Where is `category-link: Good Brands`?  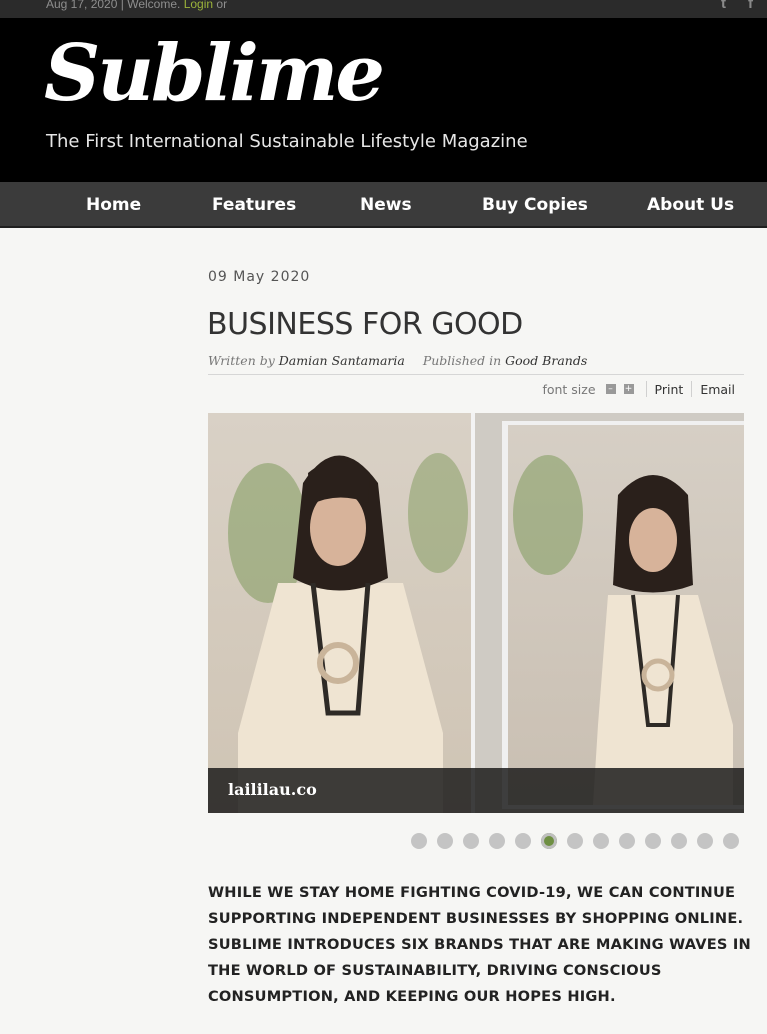 category-link: Good Brands is located at coordinates (546, 360).